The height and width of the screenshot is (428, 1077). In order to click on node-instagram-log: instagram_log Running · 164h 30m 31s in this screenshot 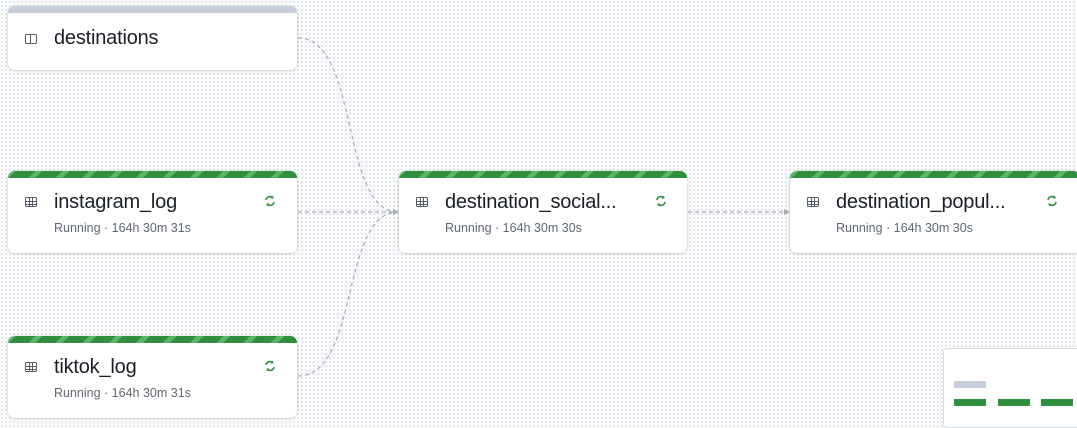, I will do `click(152, 212)`.